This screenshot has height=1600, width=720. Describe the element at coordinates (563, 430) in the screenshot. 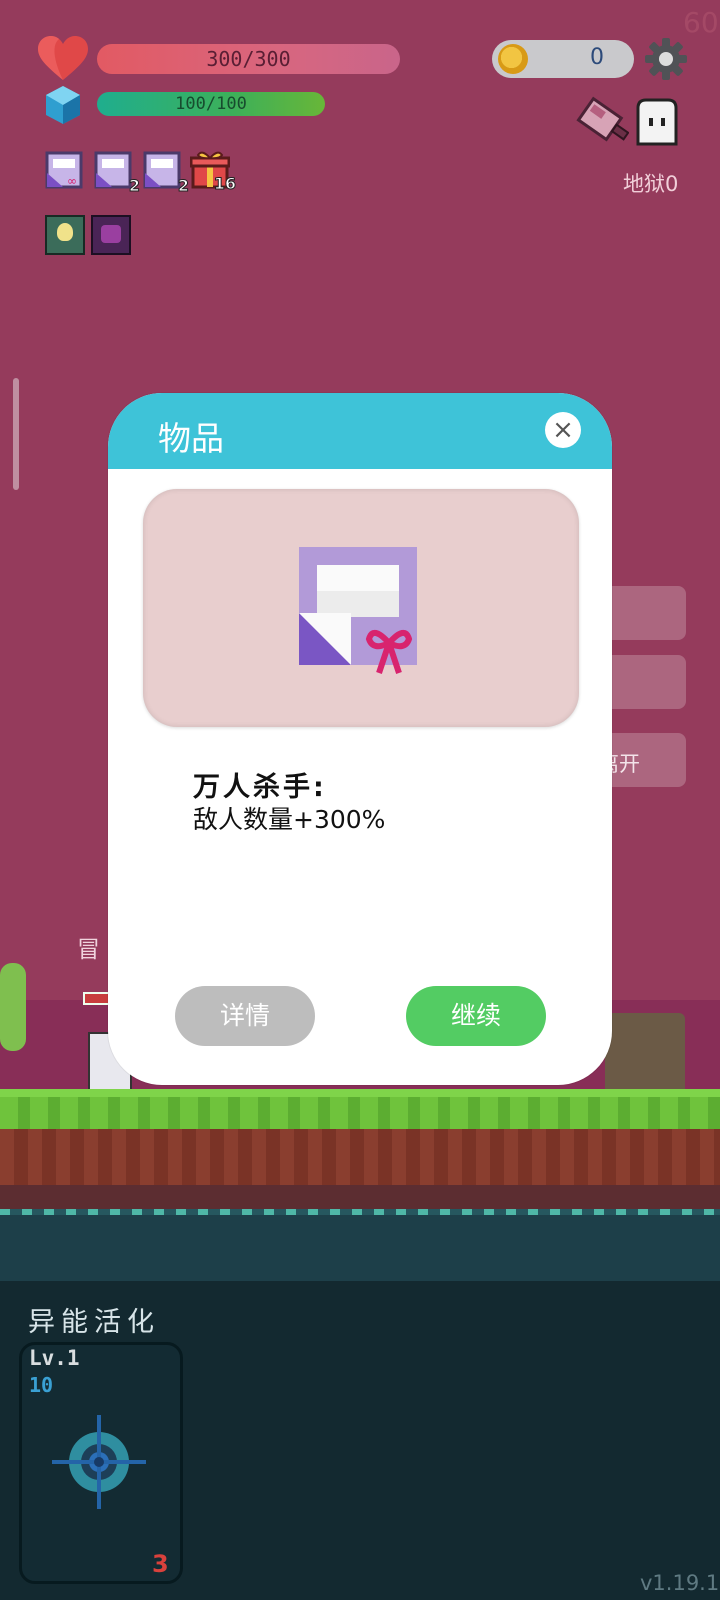

I see `close-icon: ×` at that location.